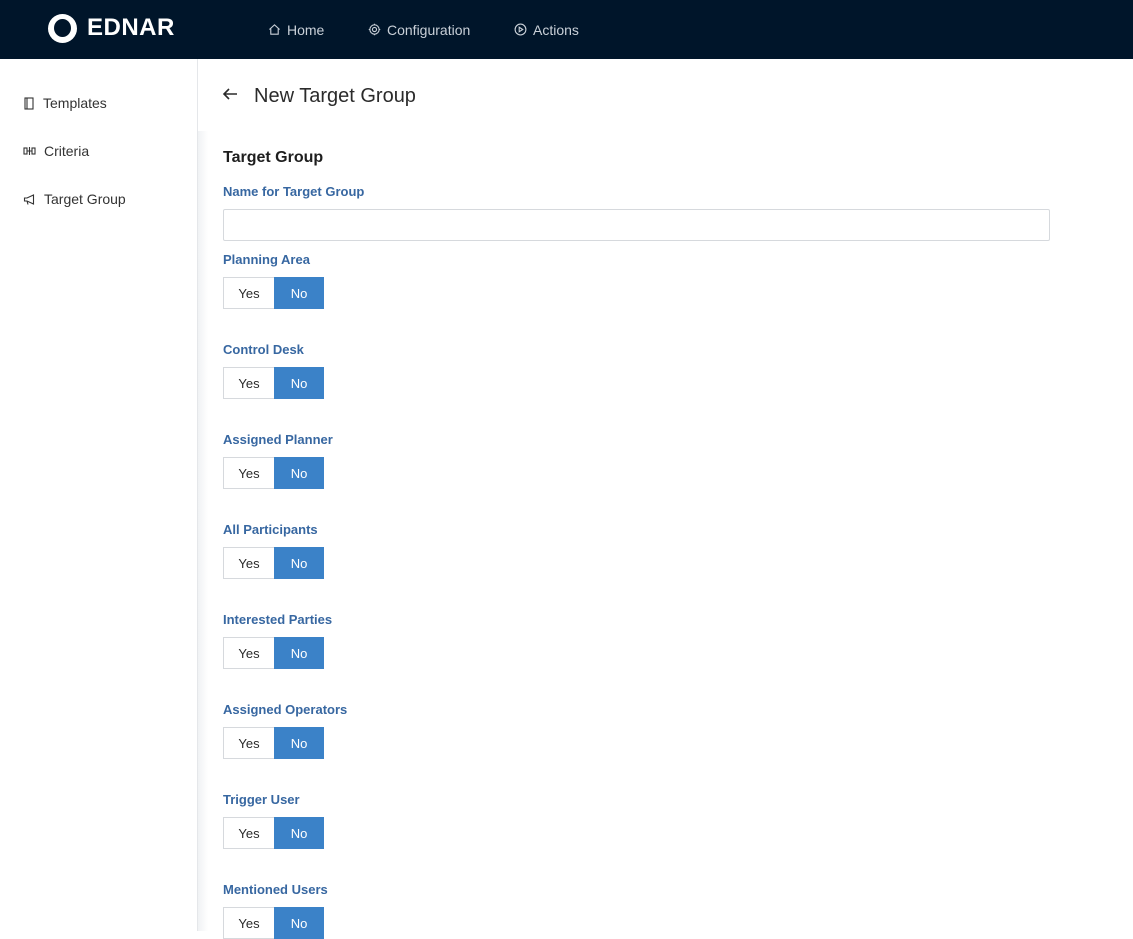  What do you see at coordinates (231, 94) in the screenshot?
I see `back-arrow-icon` at bounding box center [231, 94].